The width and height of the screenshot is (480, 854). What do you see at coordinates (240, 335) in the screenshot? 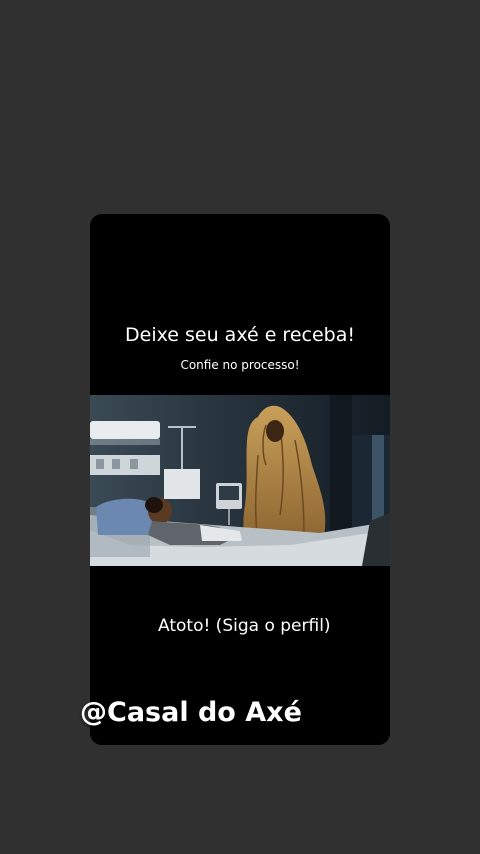
I see `story-headline: Deixe seu axé e receba!` at bounding box center [240, 335].